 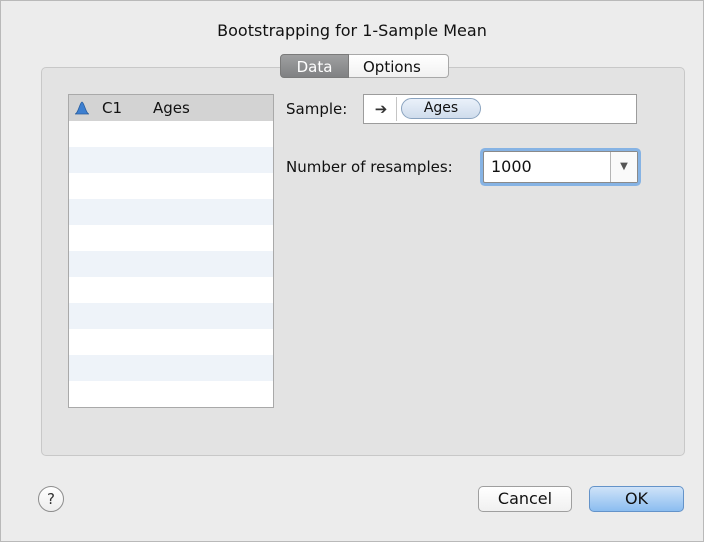 I want to click on sample-field: ➔ Ages, so click(x=500, y=109).